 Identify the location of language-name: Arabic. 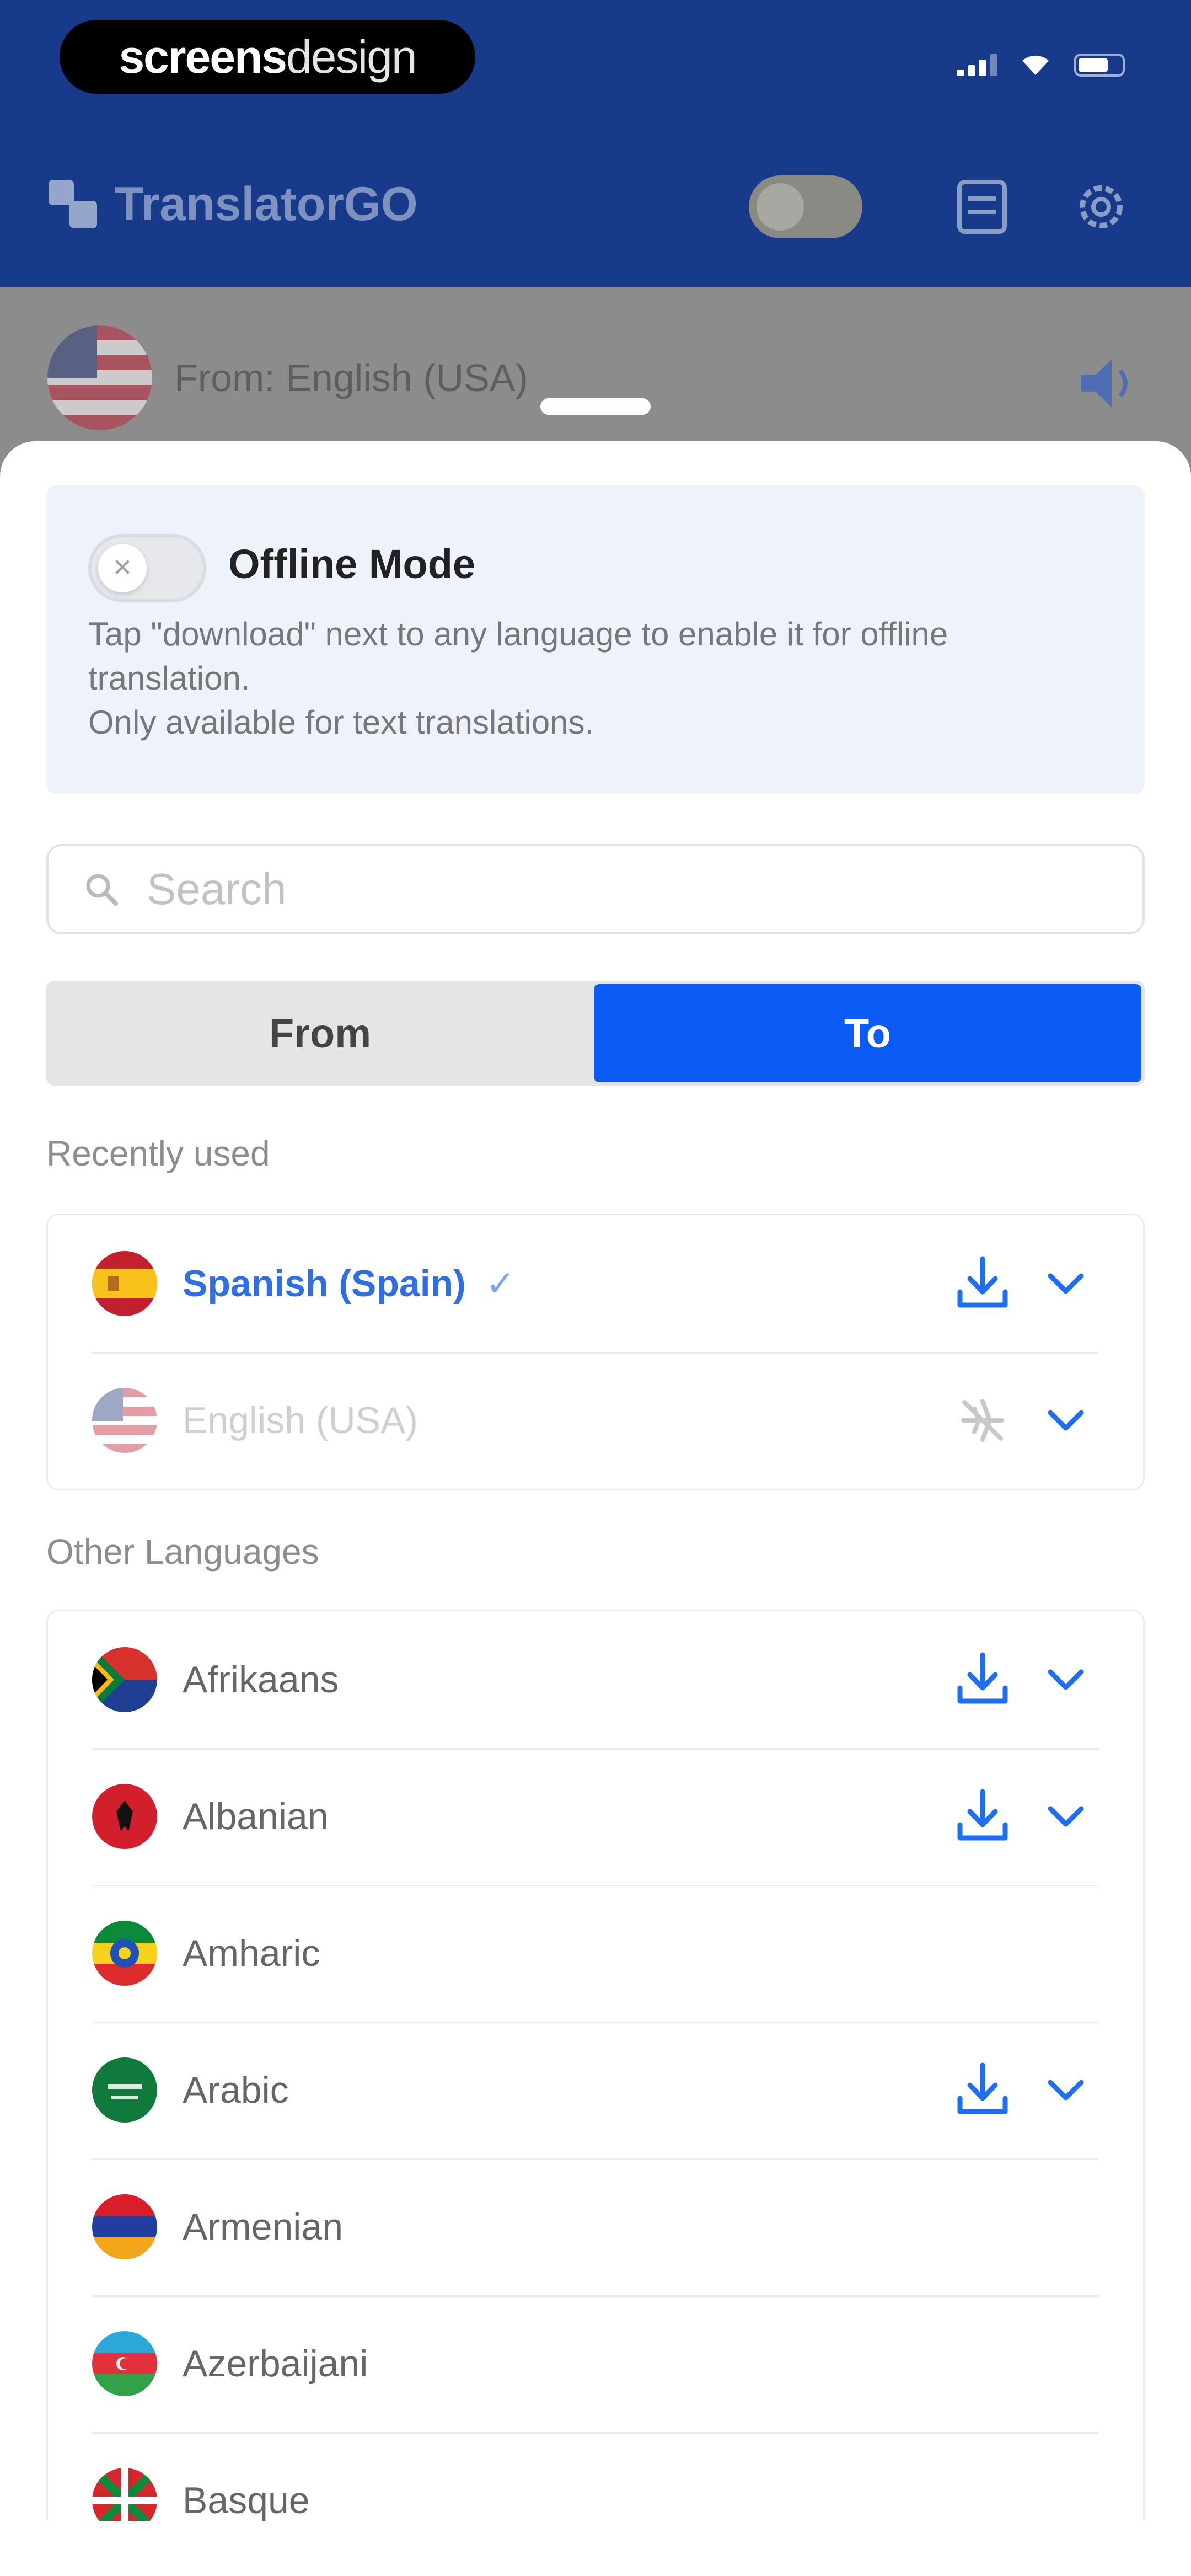
(236, 2090).